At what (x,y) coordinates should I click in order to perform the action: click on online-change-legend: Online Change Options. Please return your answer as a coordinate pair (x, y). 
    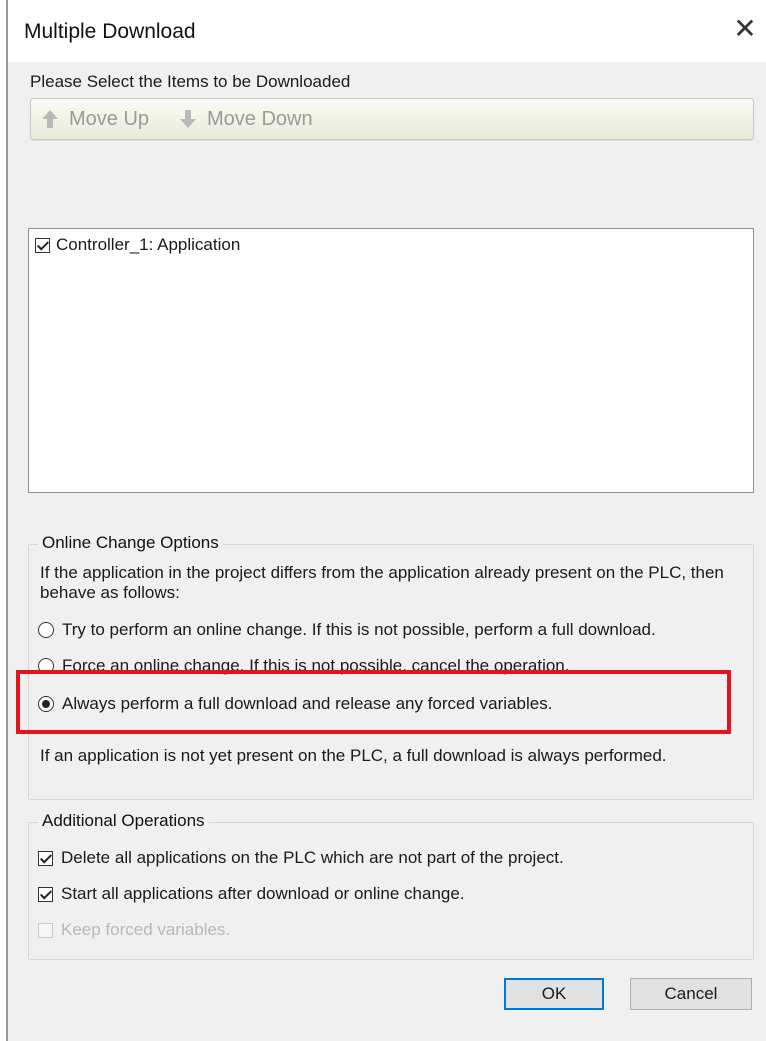
    Looking at the image, I should click on (130, 543).